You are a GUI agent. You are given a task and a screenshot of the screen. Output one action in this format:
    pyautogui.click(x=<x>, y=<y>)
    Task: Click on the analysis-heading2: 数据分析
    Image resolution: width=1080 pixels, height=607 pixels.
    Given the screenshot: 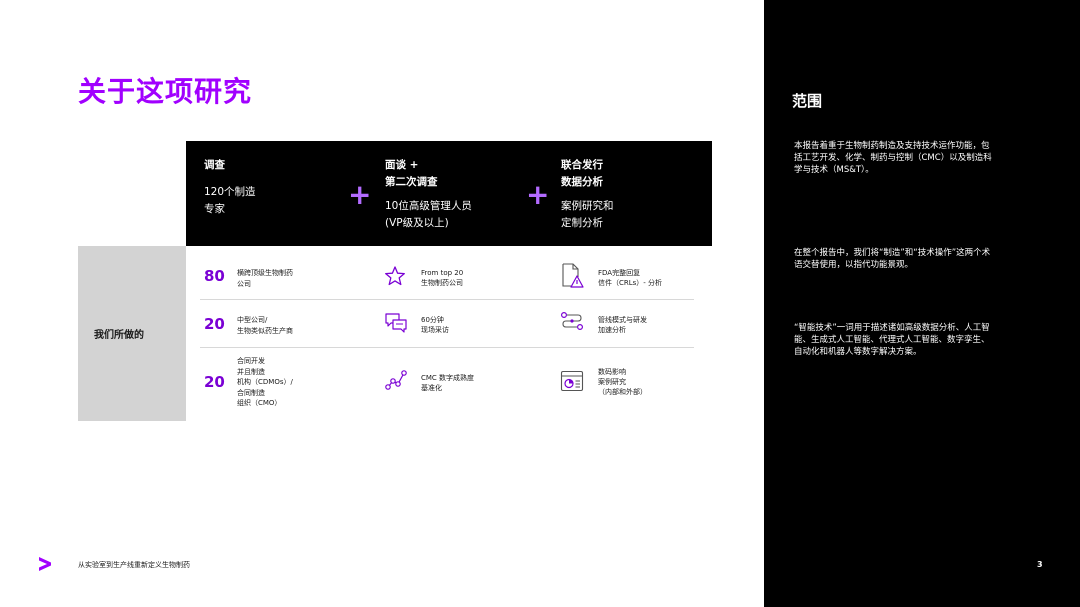 What is the action you would take?
    pyautogui.click(x=582, y=182)
    